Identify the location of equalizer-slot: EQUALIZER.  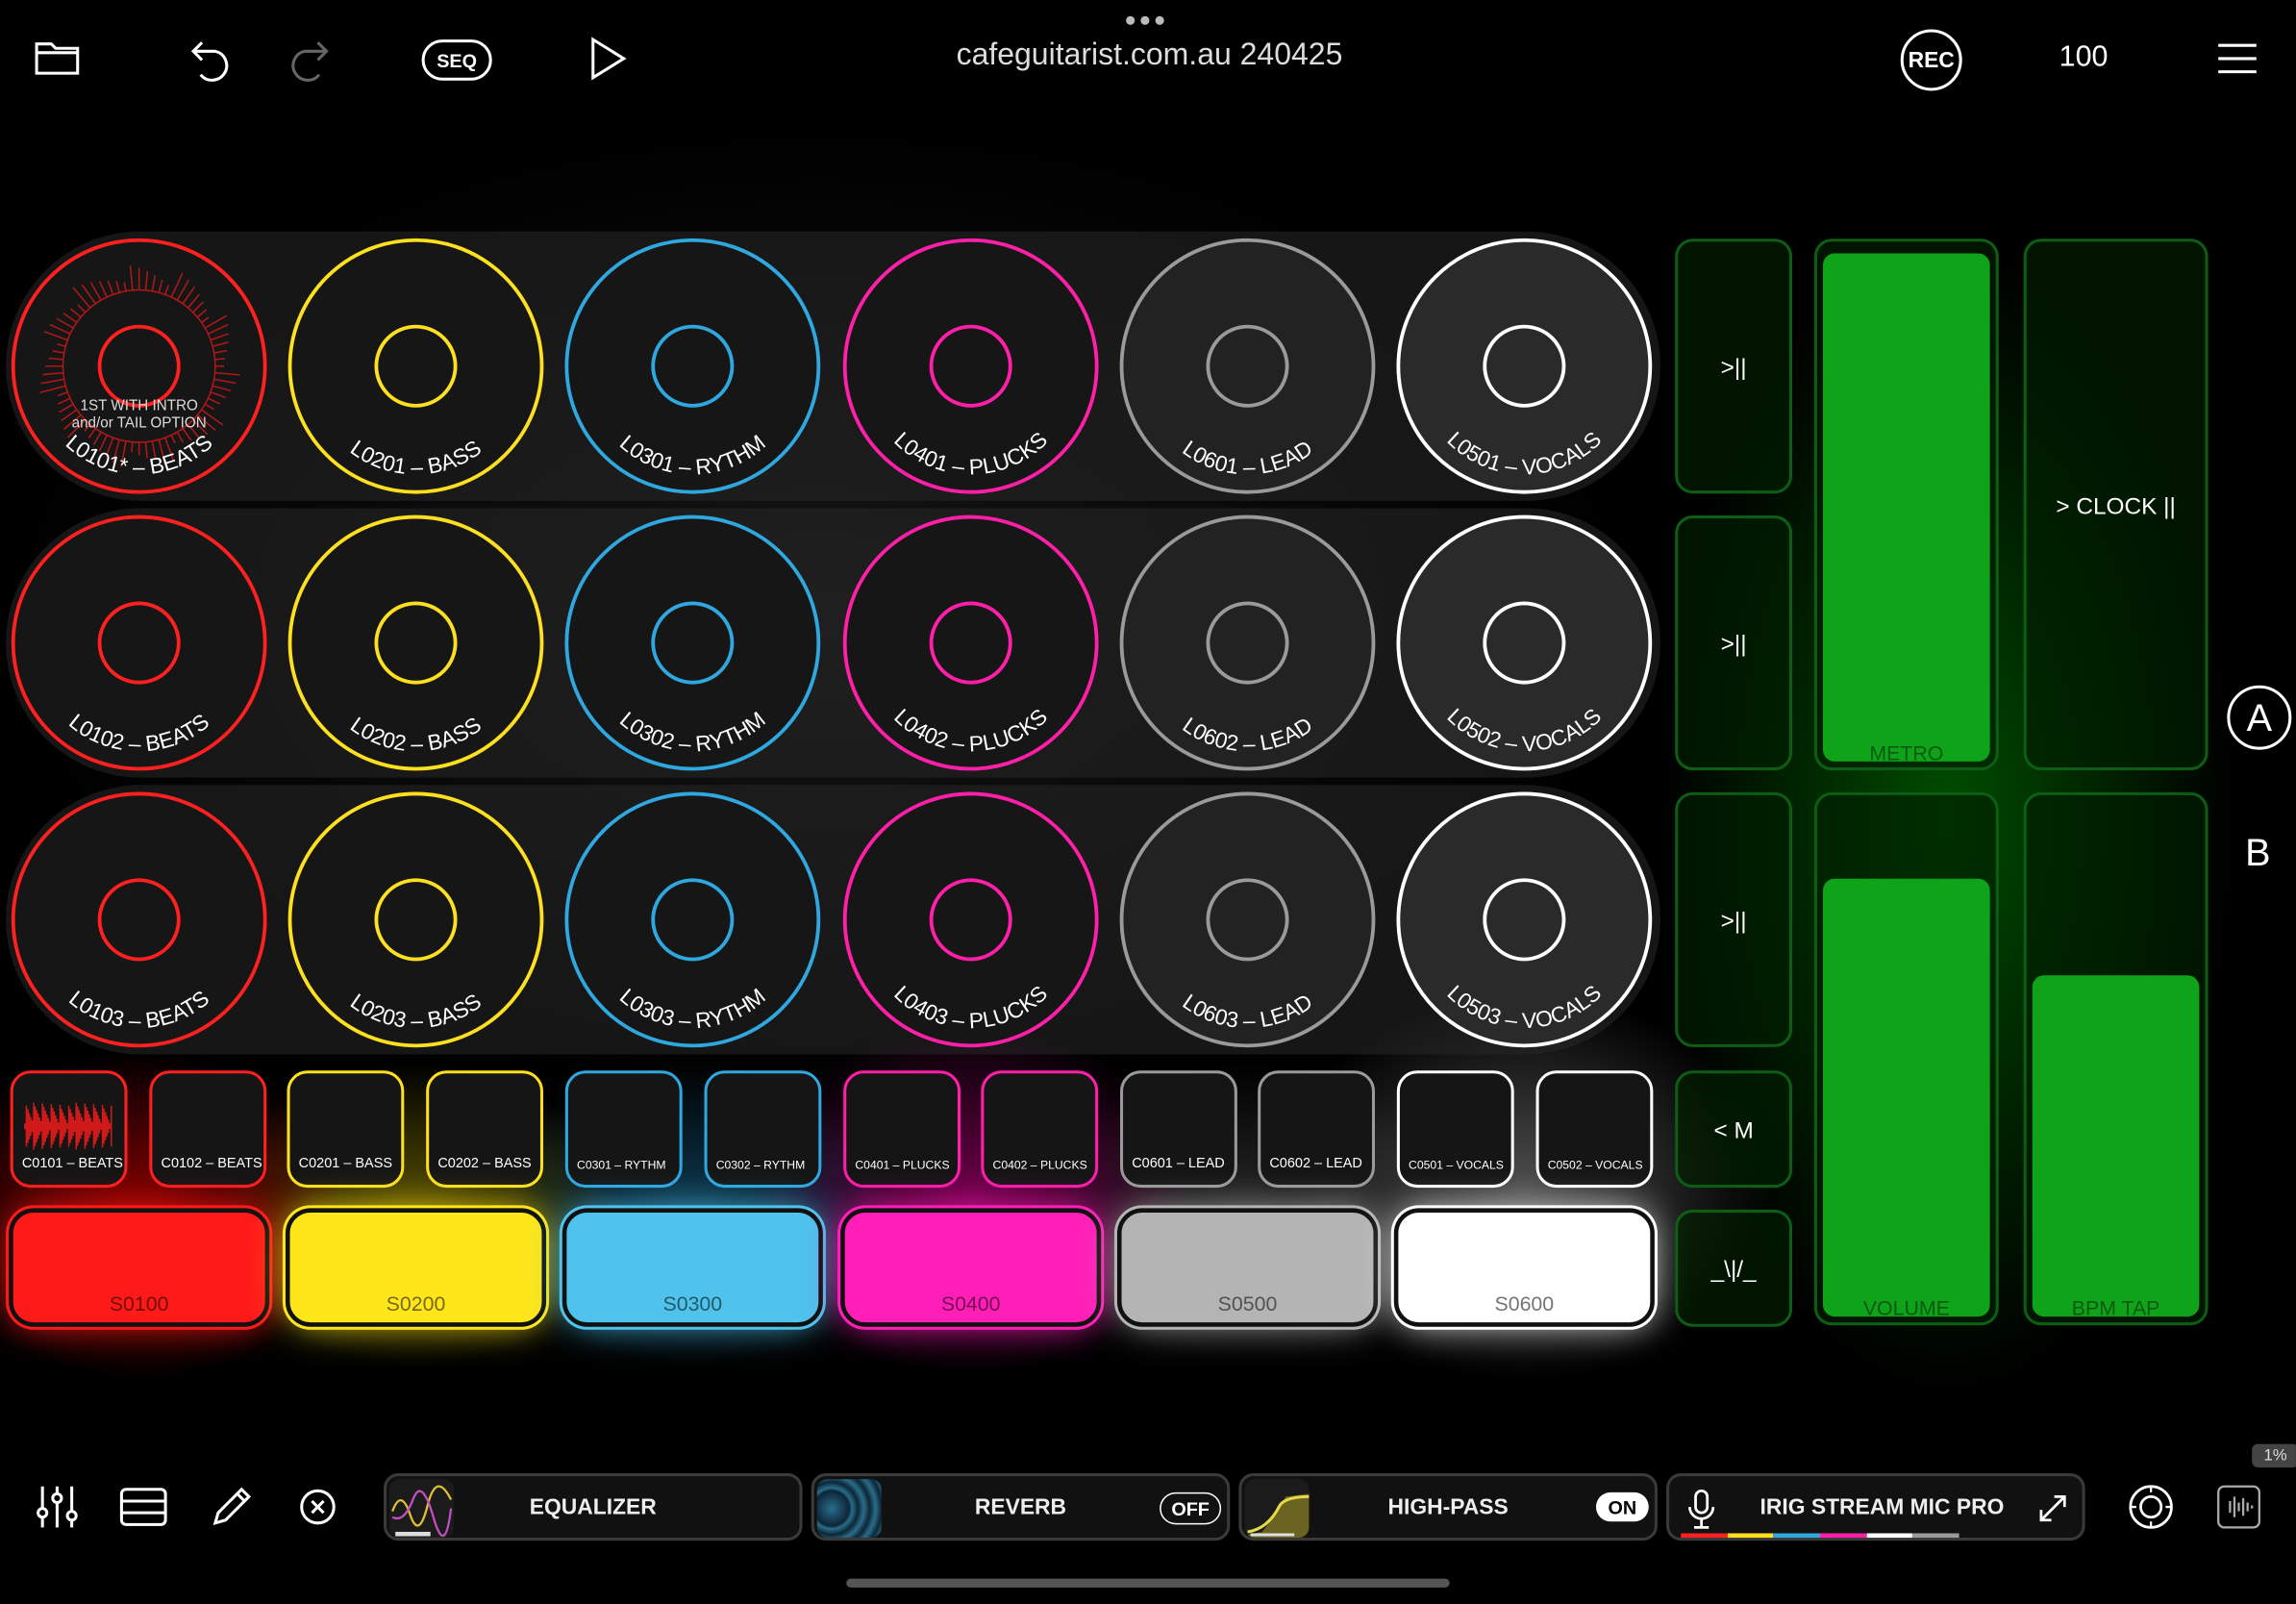
(593, 1507).